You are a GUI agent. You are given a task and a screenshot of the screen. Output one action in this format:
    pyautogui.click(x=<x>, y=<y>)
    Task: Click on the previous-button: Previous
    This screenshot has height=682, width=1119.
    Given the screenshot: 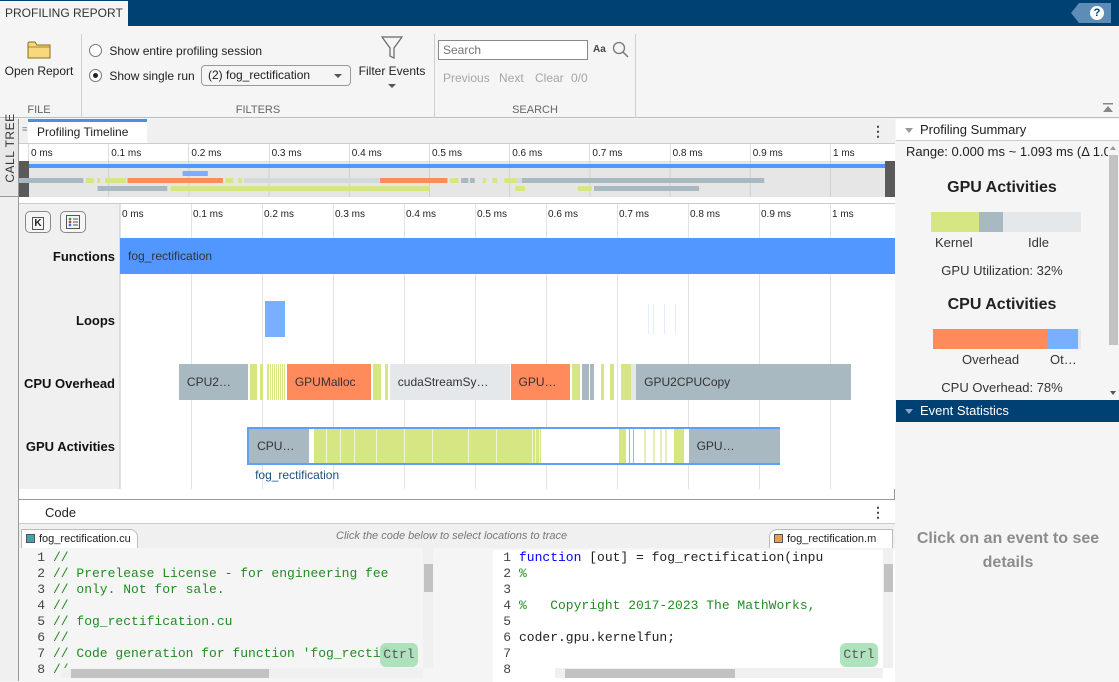 What is the action you would take?
    pyautogui.click(x=466, y=78)
    